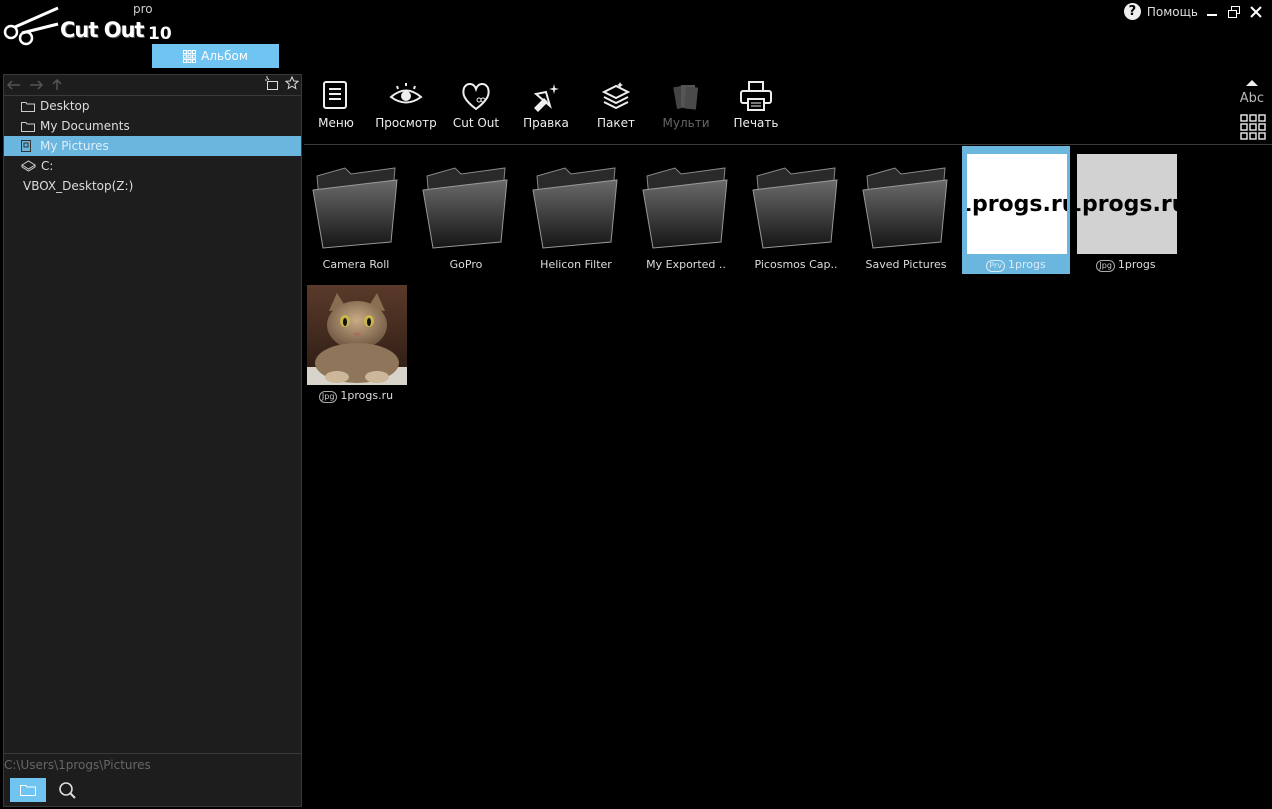 This screenshot has height=809, width=1272. What do you see at coordinates (356, 210) in the screenshot?
I see `folder-tile: Camera Roll` at bounding box center [356, 210].